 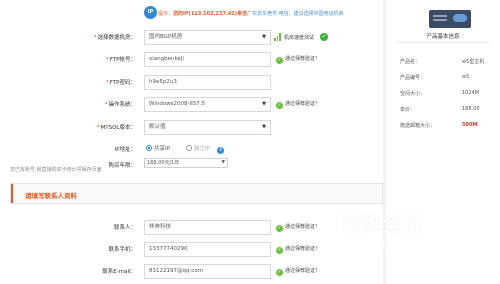 I want to click on mailbox-size-row: 赠送邮箱大小： 500M, so click(x=439, y=125).